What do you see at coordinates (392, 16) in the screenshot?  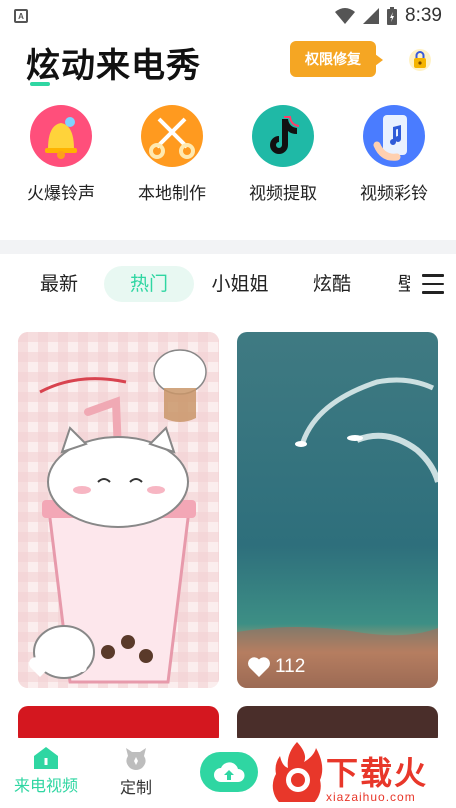 I see `battery-icon` at bounding box center [392, 16].